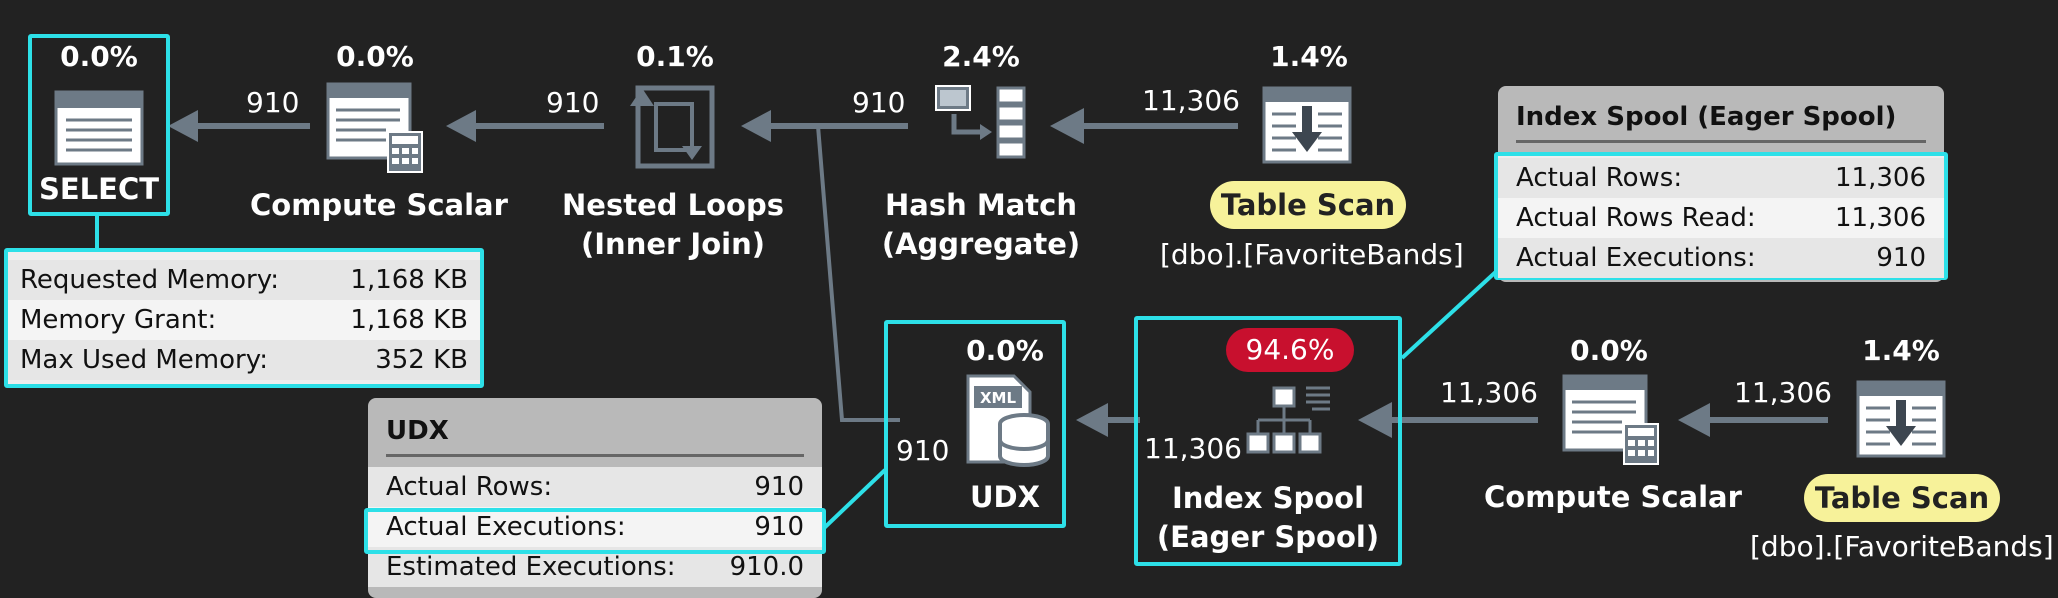 The width and height of the screenshot is (2058, 598). I want to click on hash-match-icon, so click(980, 122).